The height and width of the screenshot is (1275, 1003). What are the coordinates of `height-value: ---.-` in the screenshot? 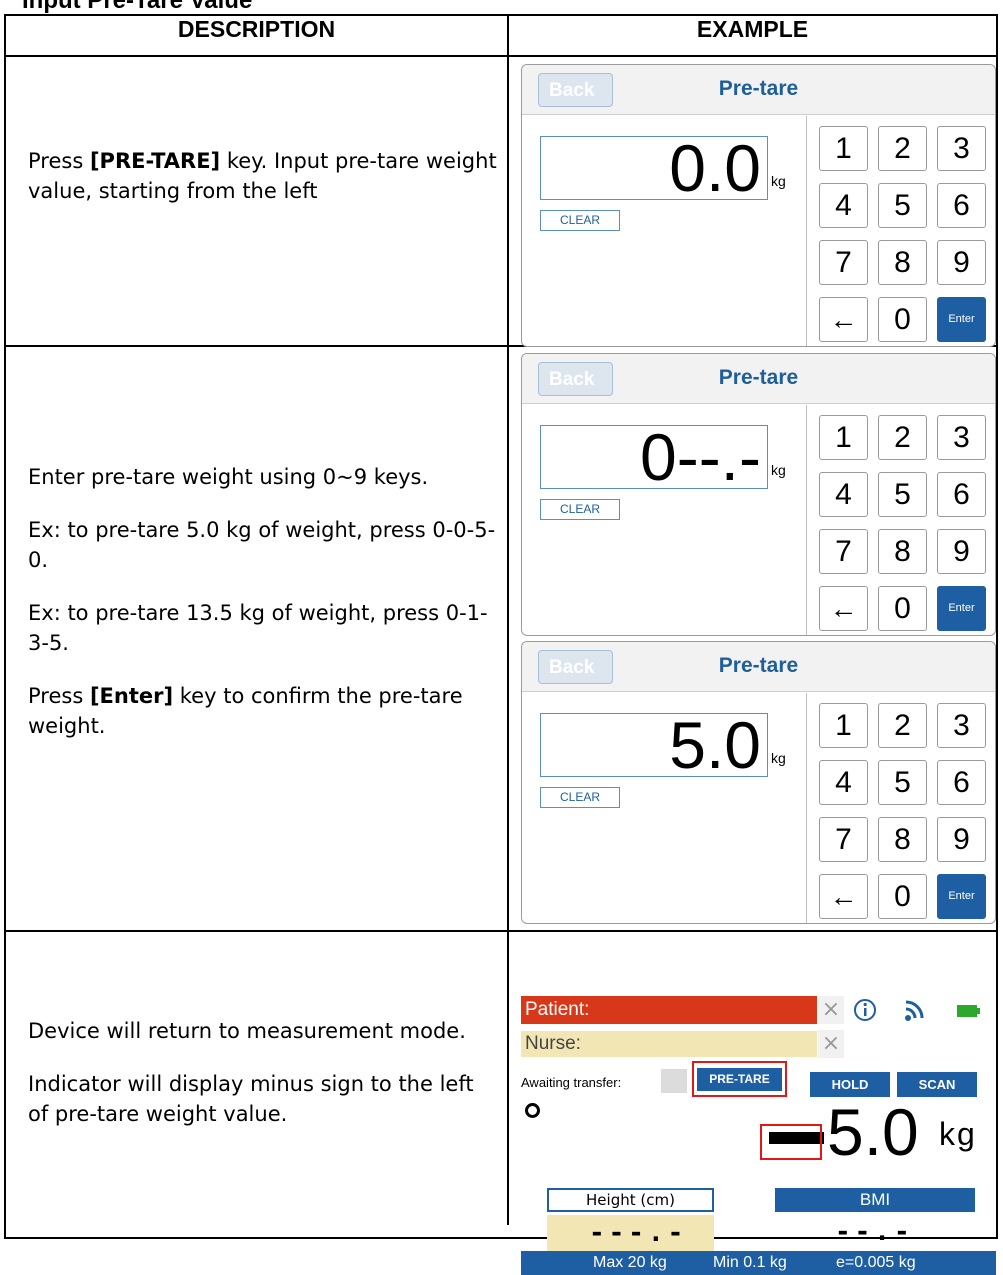 It's located at (638, 1233).